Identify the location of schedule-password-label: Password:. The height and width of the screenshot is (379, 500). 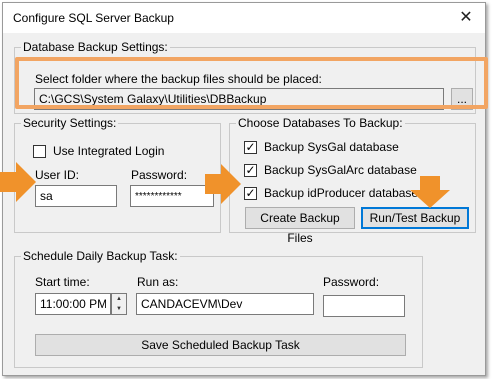
(351, 282).